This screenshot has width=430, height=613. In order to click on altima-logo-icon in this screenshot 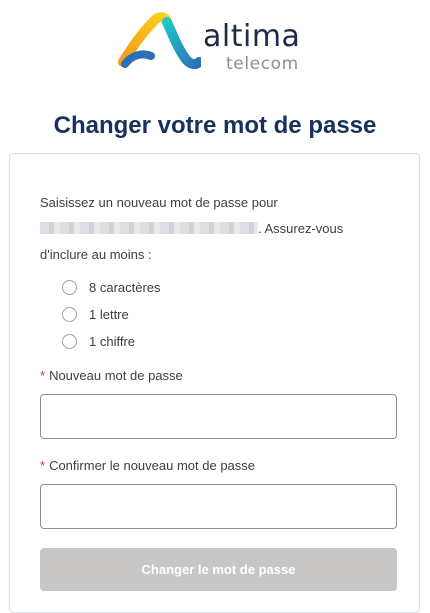, I will do `click(159, 41)`.